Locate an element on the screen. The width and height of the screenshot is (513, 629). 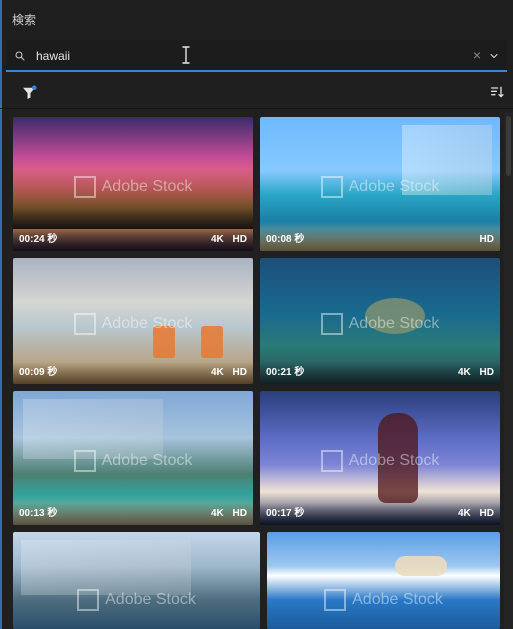
video-thumbnail is located at coordinates (383, 580).